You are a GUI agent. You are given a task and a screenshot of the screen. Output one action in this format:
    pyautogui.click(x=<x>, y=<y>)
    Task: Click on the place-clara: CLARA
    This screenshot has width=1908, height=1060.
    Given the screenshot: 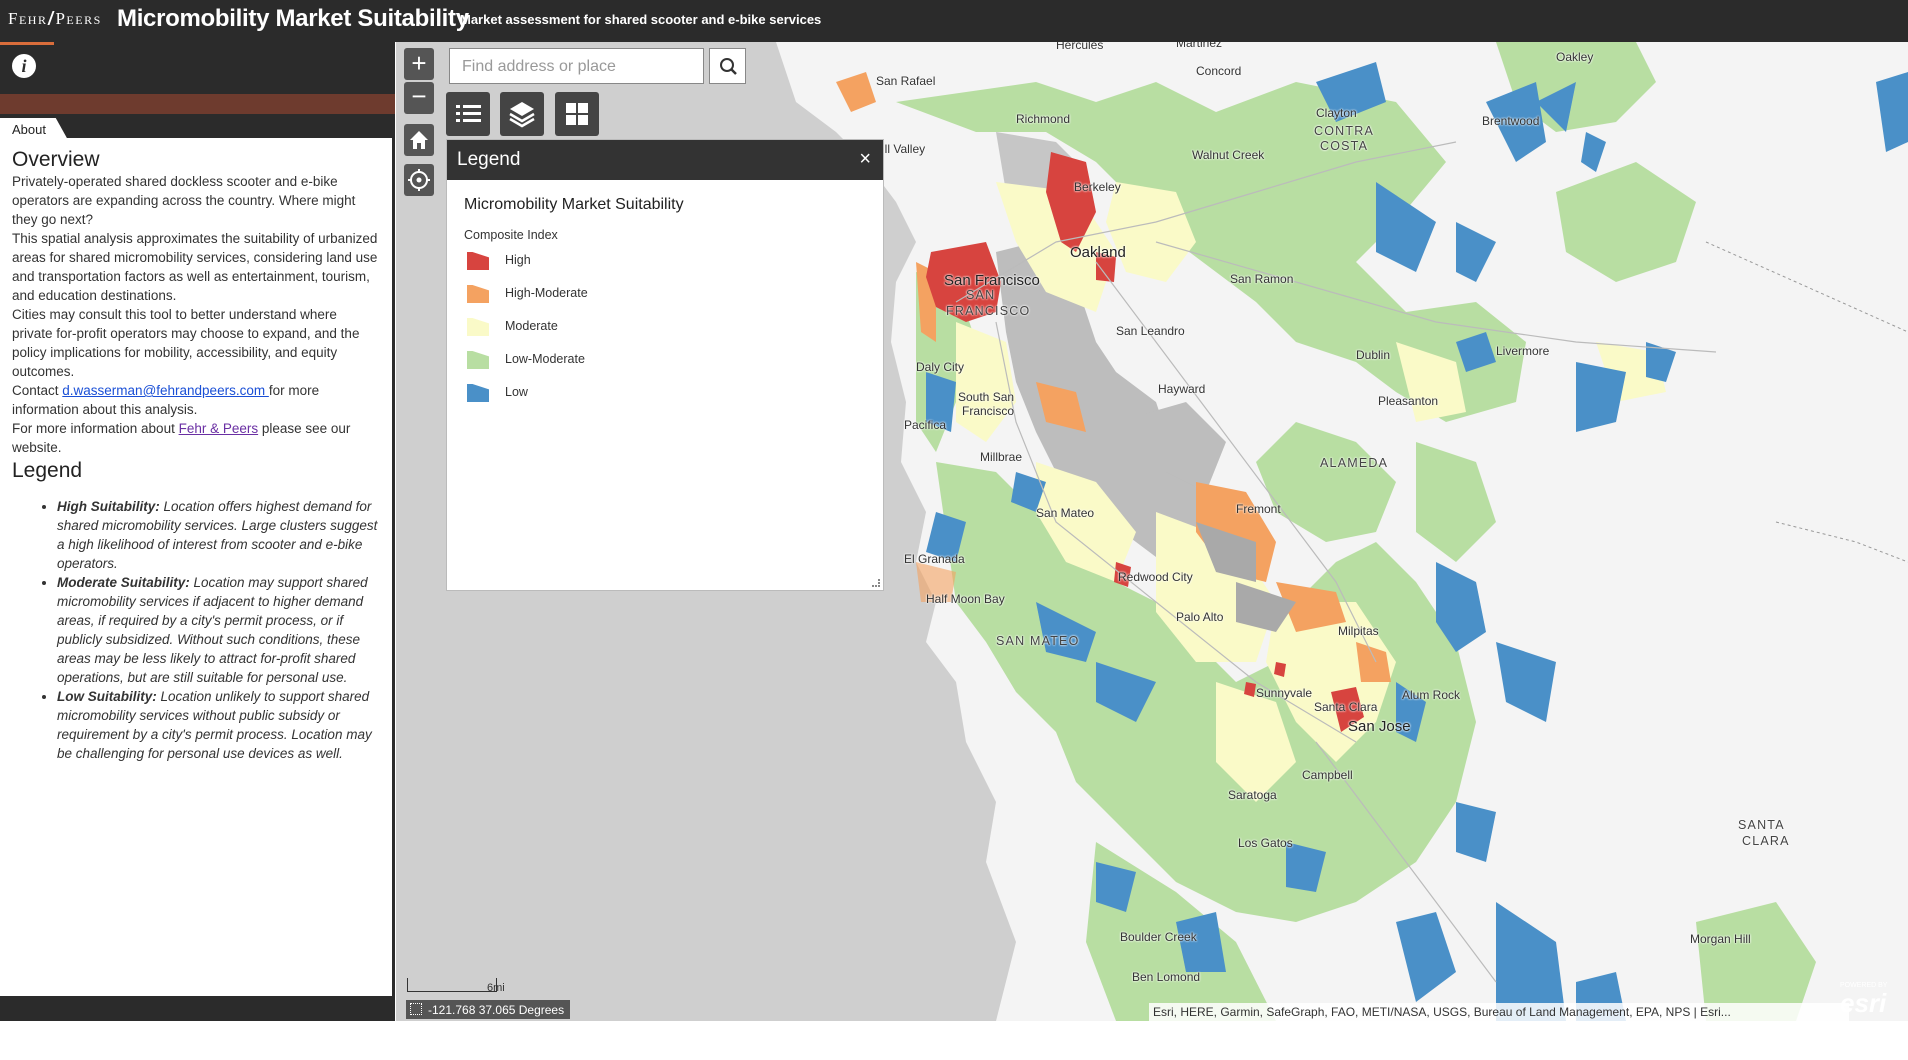 What is the action you would take?
    pyautogui.click(x=1766, y=841)
    